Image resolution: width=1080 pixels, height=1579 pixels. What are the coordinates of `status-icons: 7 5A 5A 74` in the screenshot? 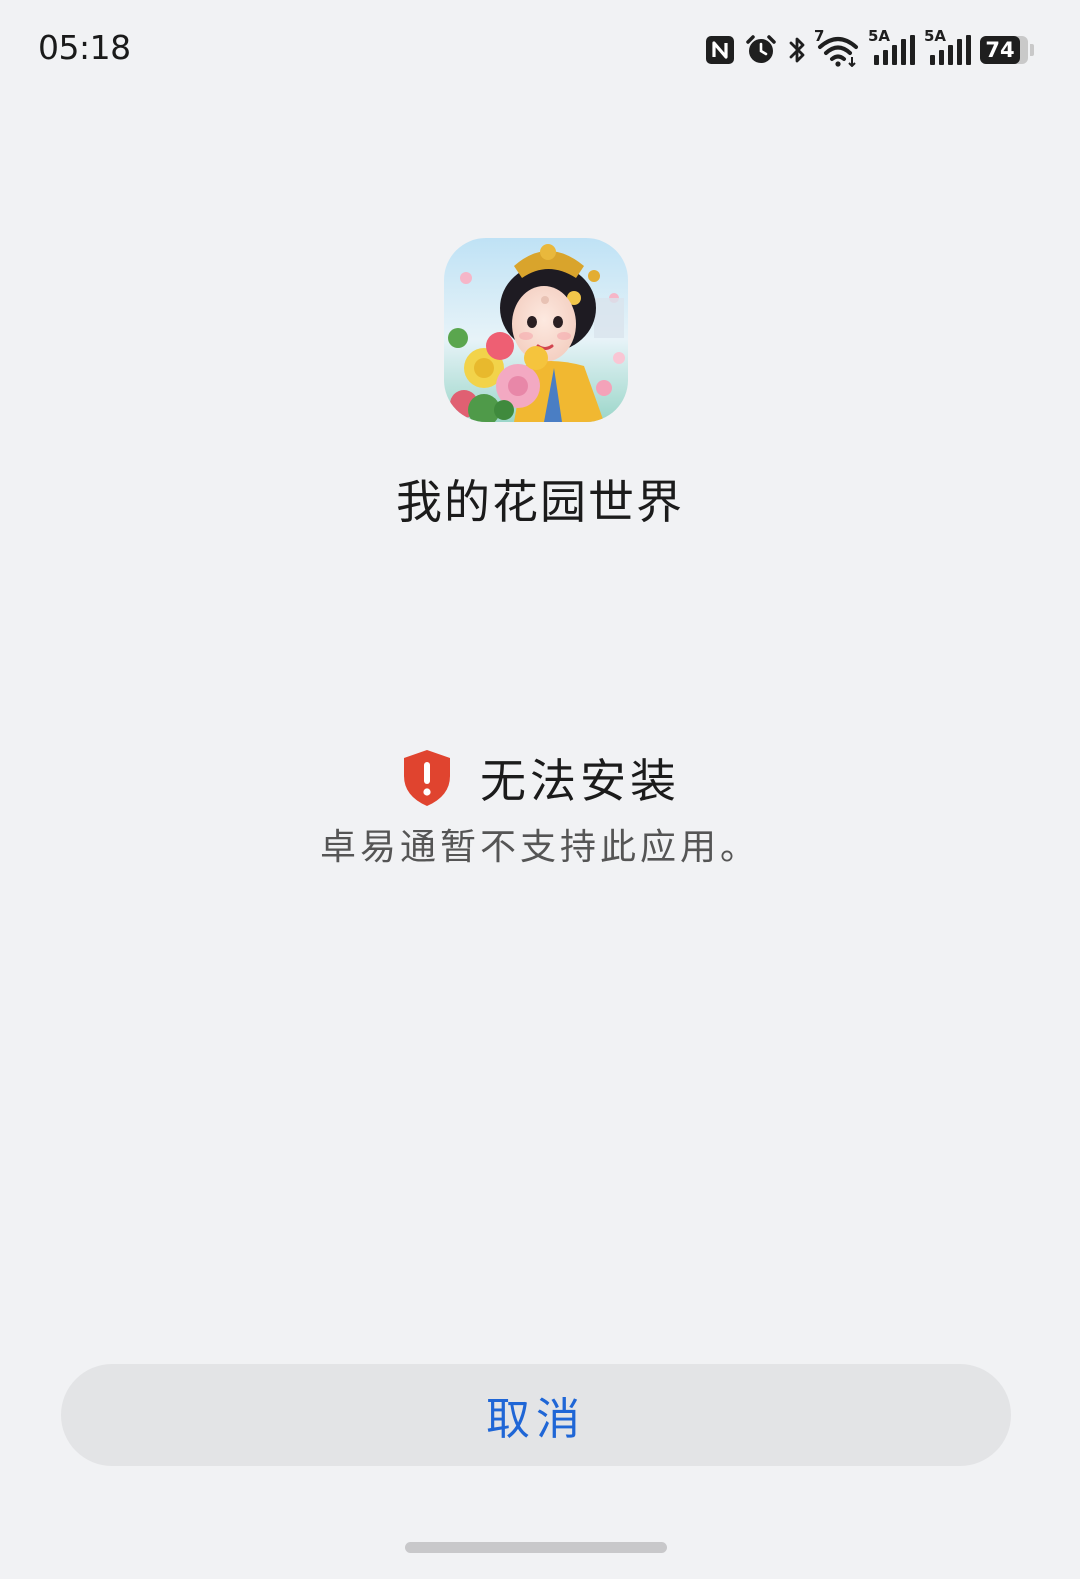 It's located at (869, 48).